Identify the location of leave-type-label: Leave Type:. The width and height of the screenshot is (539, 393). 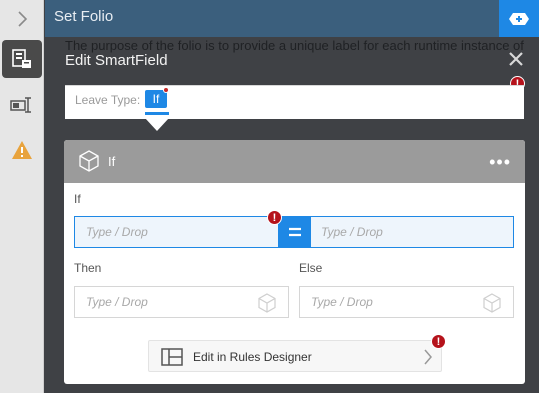
(108, 100).